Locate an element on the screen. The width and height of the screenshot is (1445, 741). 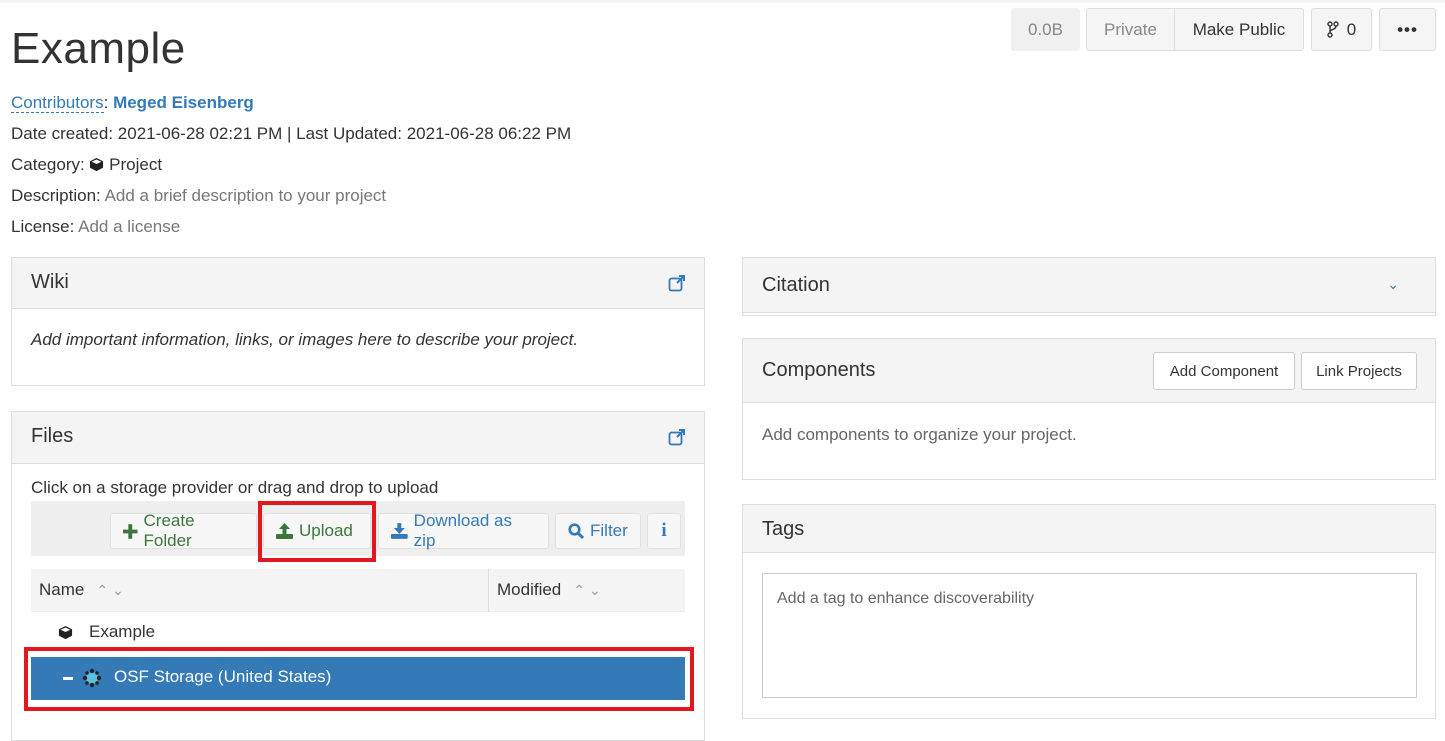
description-label: Description: is located at coordinates (56, 195).